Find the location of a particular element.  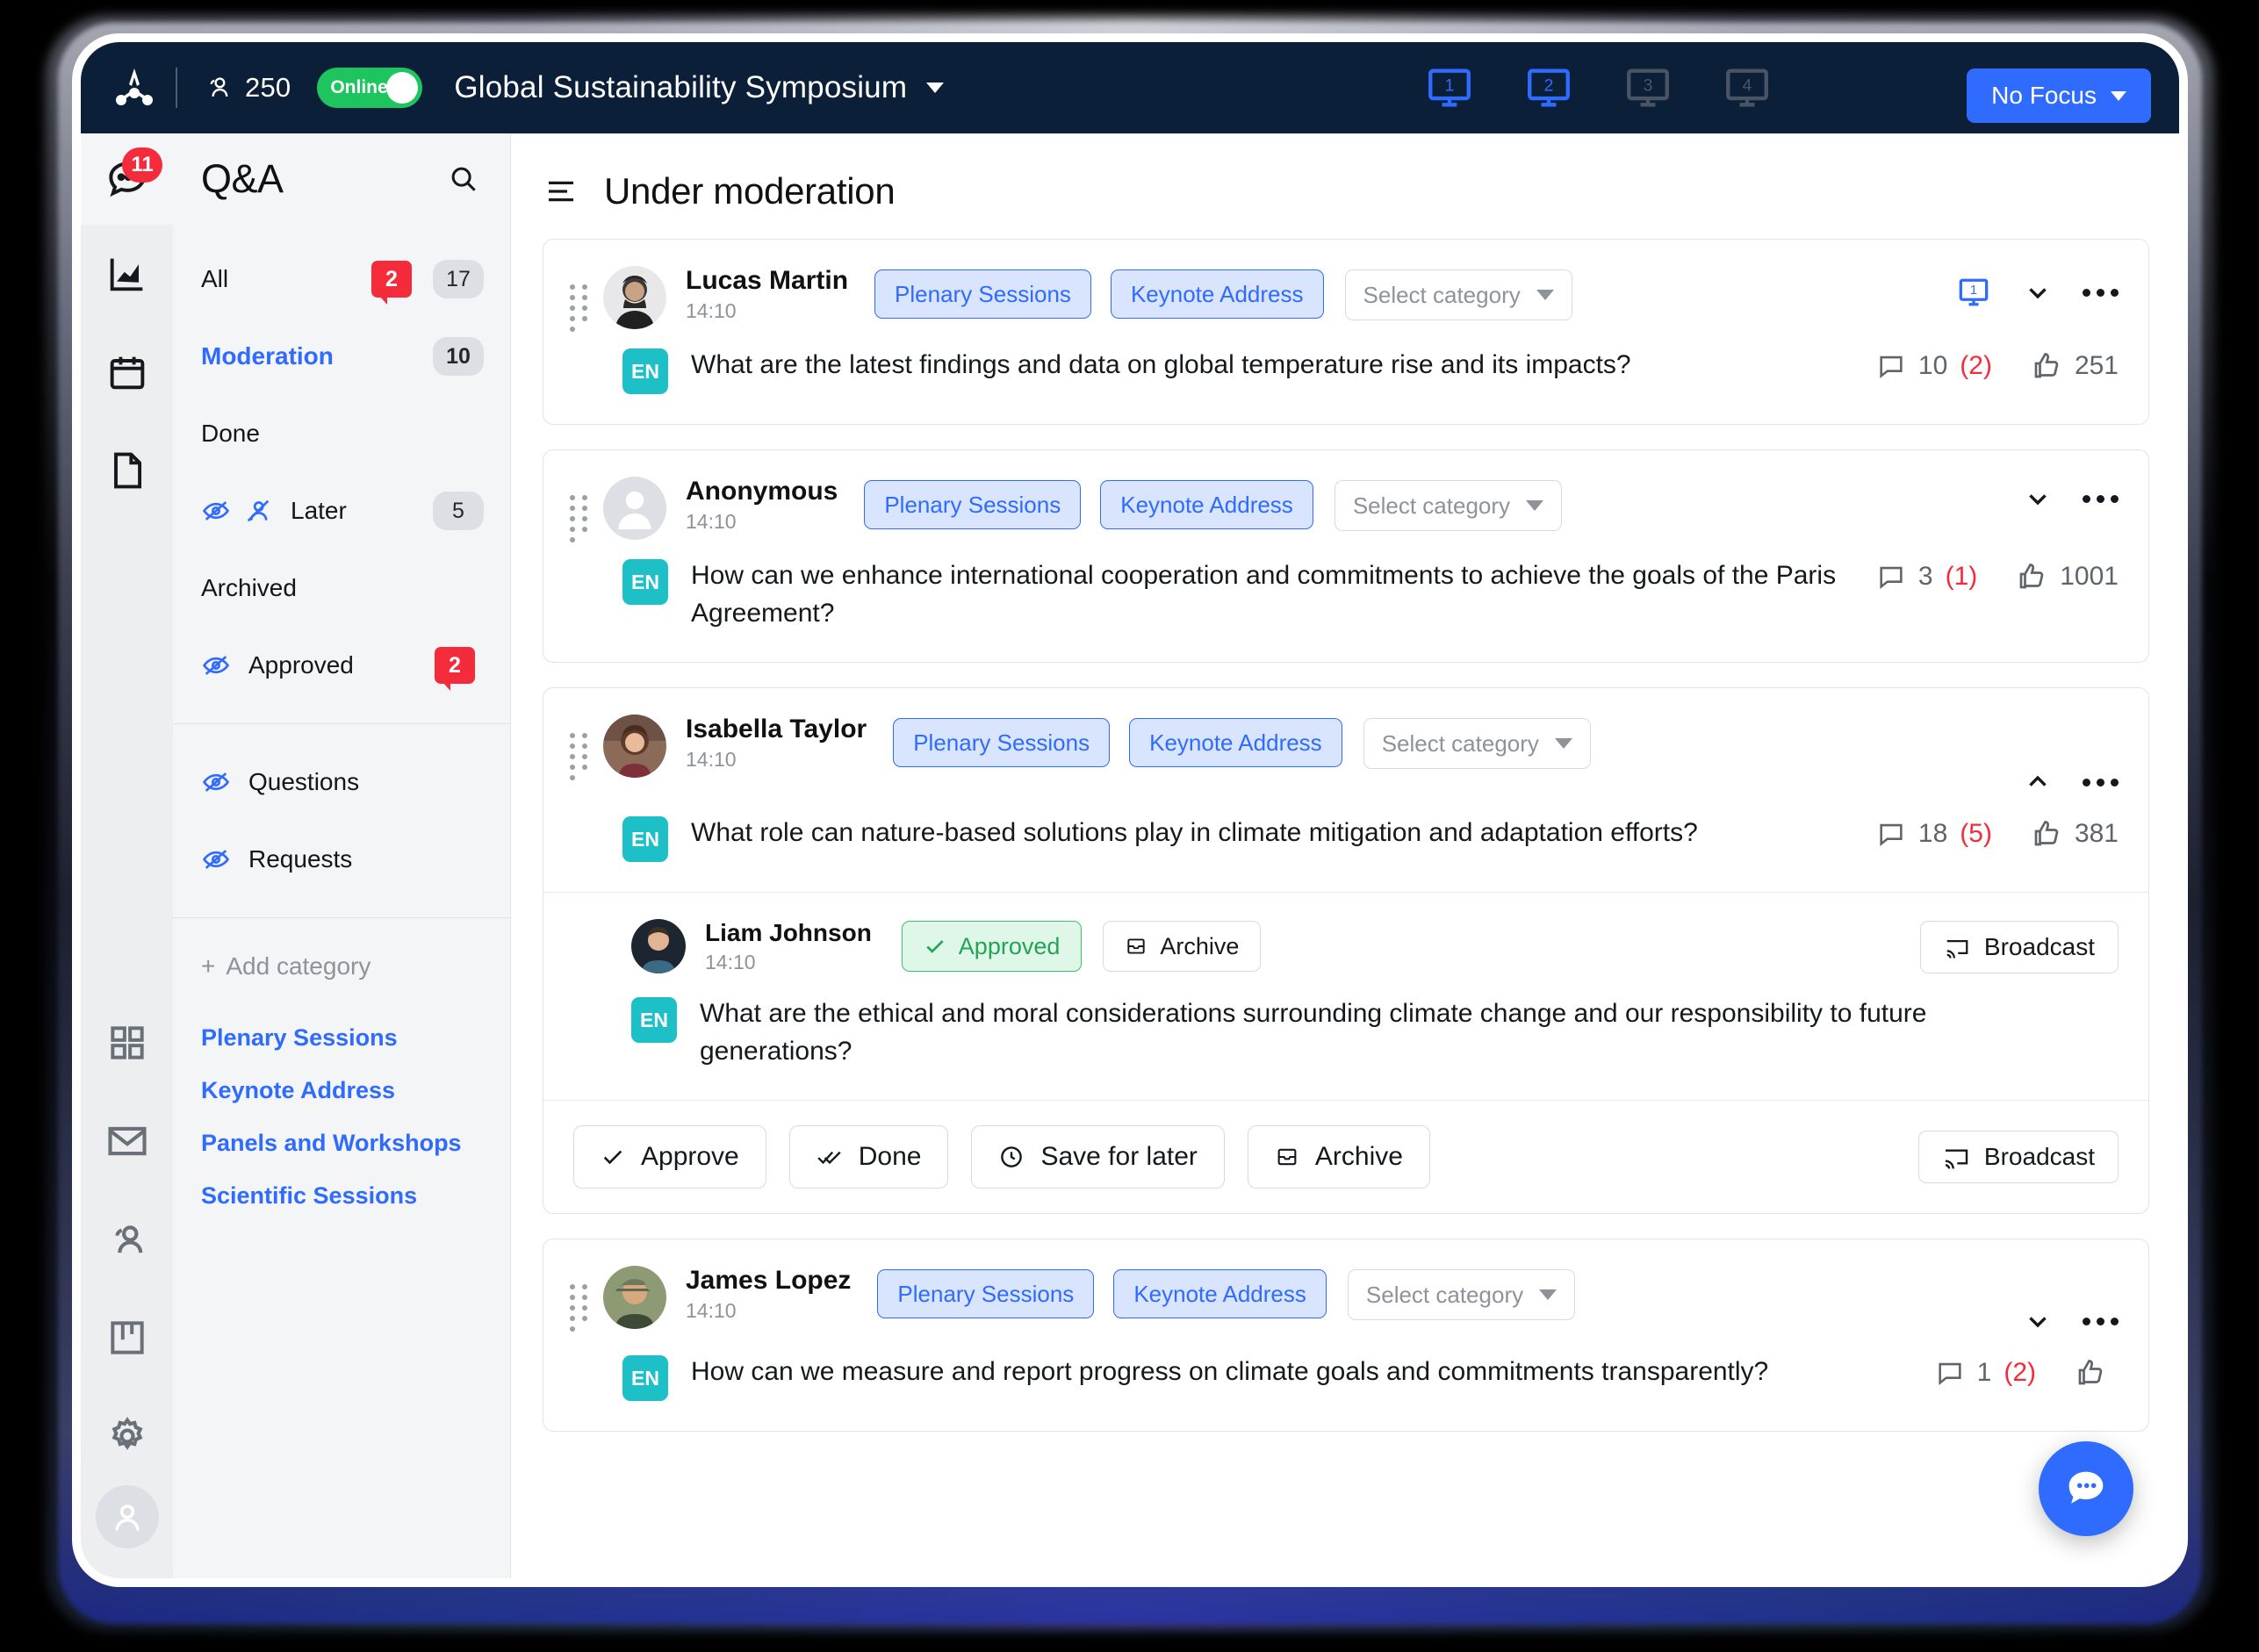

sidebar-item-later: Later 5 is located at coordinates (341, 510).